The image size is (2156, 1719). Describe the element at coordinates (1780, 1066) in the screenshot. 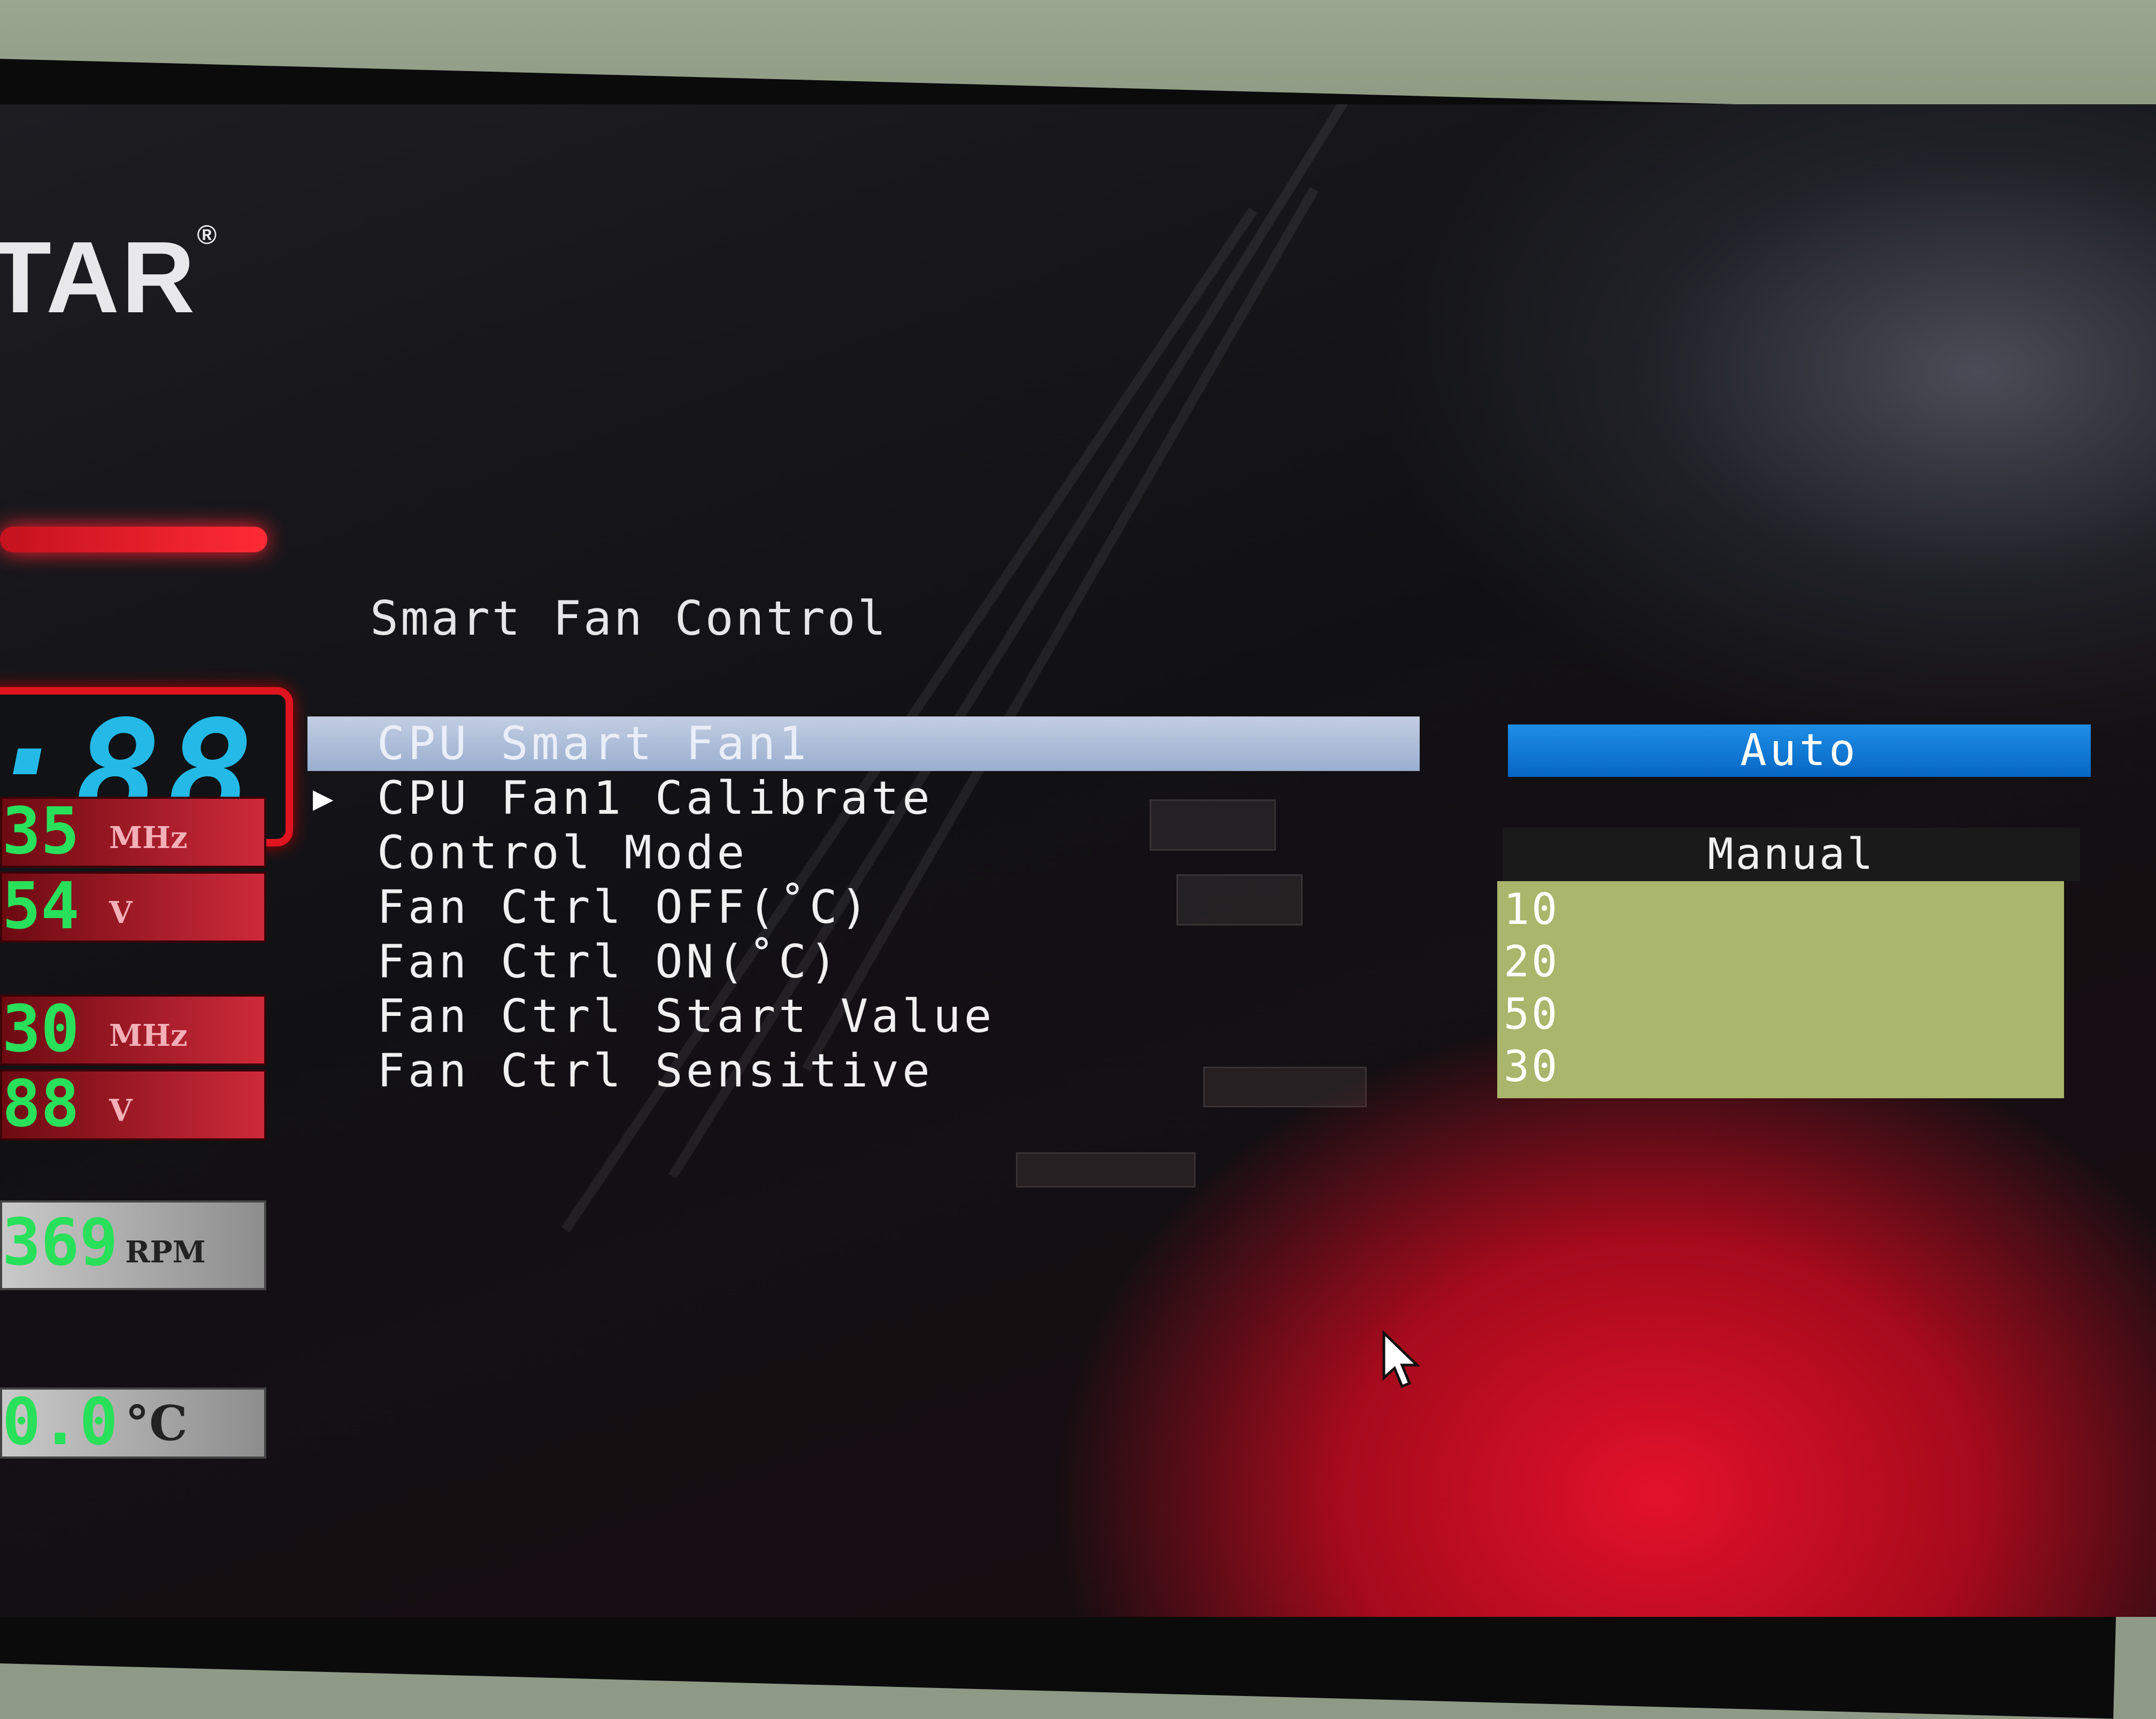

I see `fan-ctrl-sensitive-input: 30` at that location.